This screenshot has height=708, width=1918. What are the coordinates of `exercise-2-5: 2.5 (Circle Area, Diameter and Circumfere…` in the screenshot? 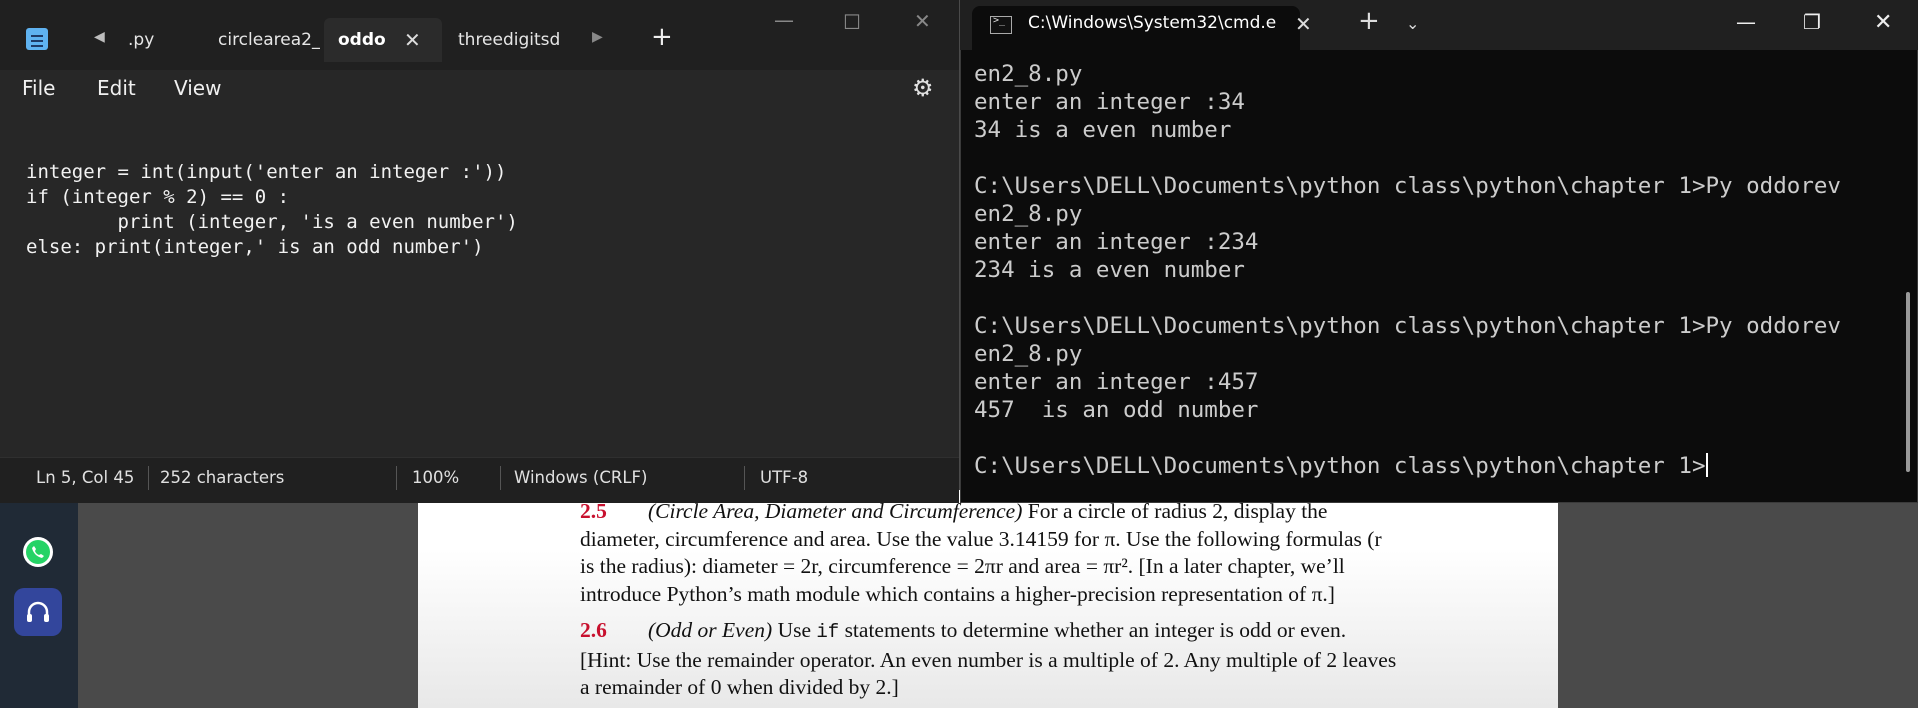 It's located at (990, 553).